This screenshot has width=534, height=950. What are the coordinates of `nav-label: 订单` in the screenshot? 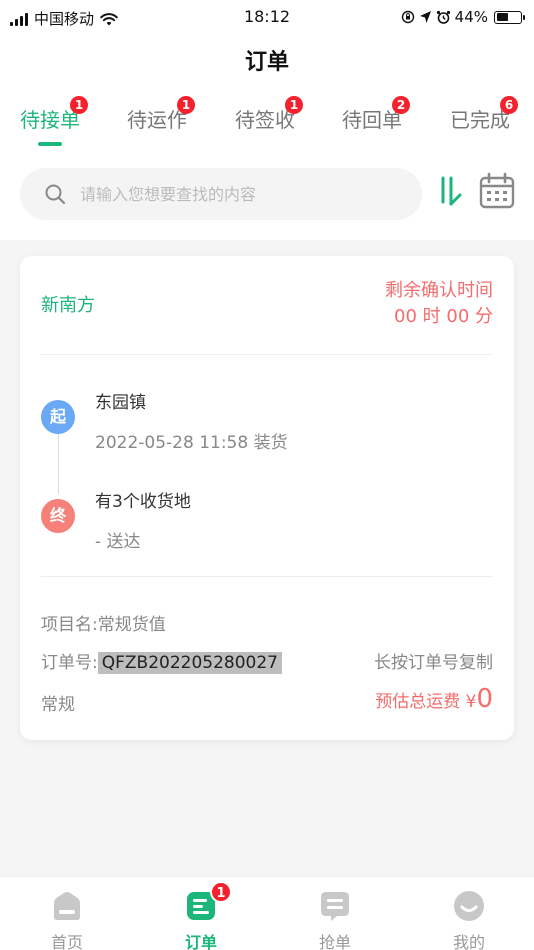 It's located at (200, 941).